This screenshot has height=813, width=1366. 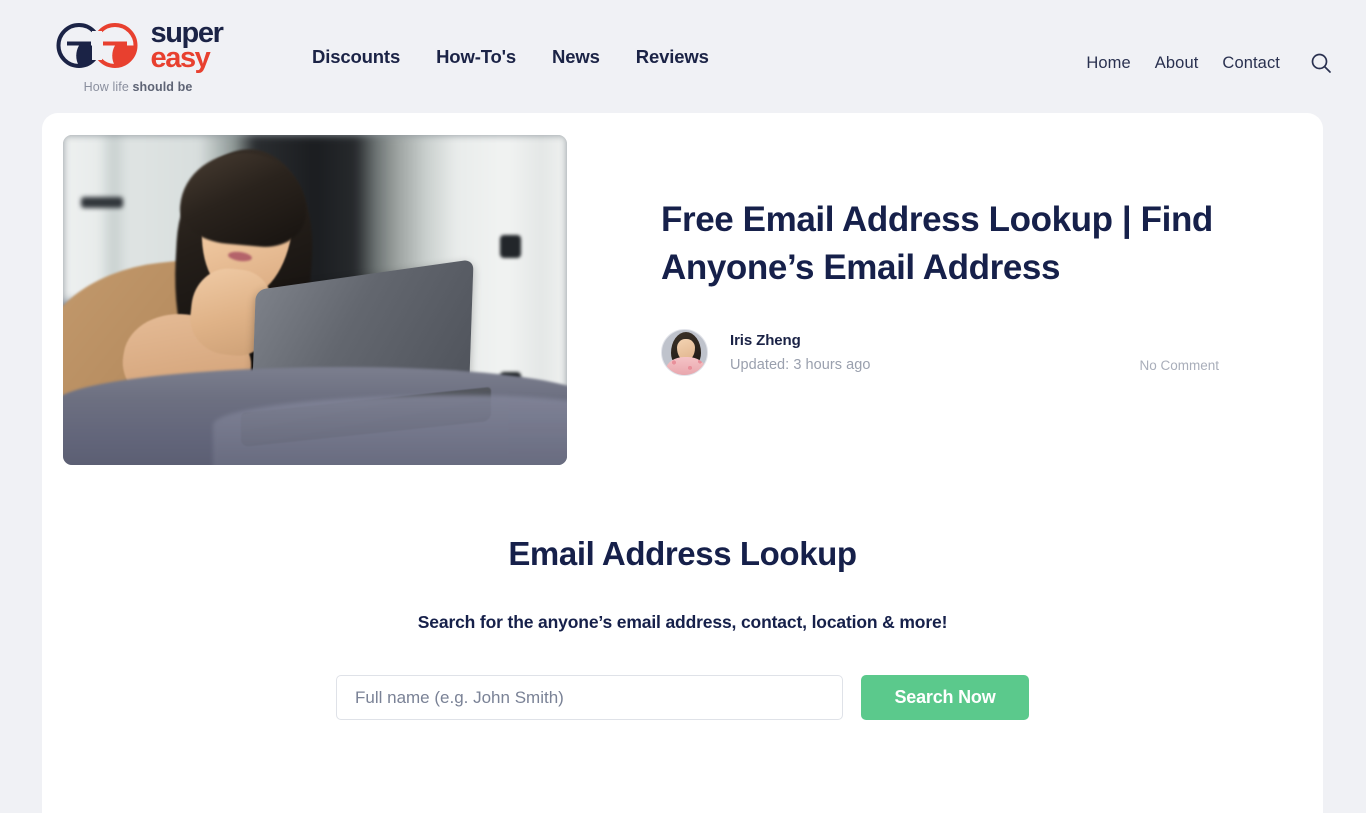 I want to click on primary-navigation: Discounts How-To's News Reviews, so click(x=510, y=34).